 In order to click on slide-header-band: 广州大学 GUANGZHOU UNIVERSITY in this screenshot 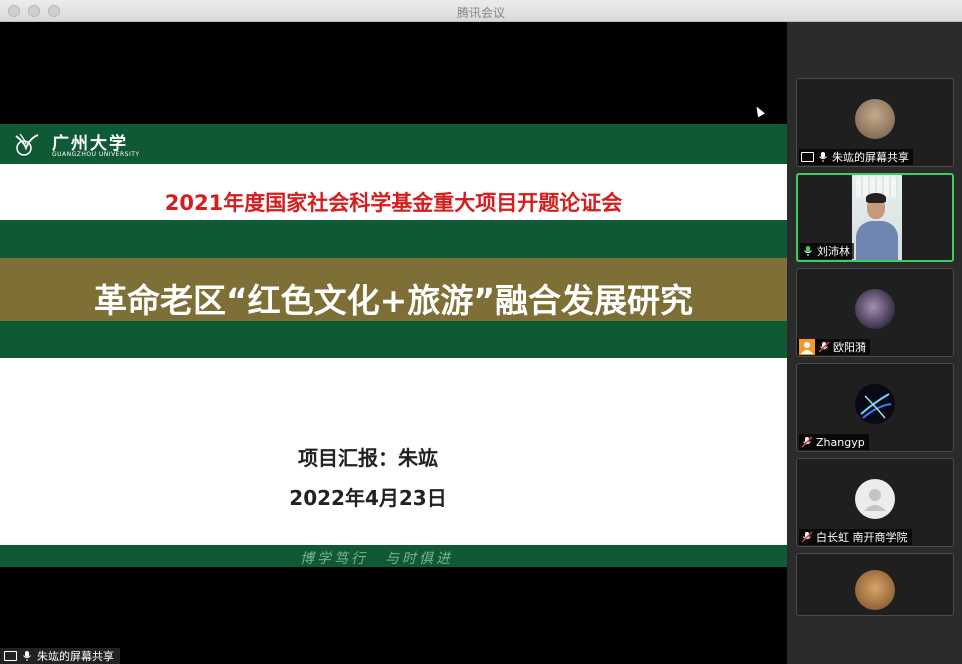, I will do `click(393, 144)`.